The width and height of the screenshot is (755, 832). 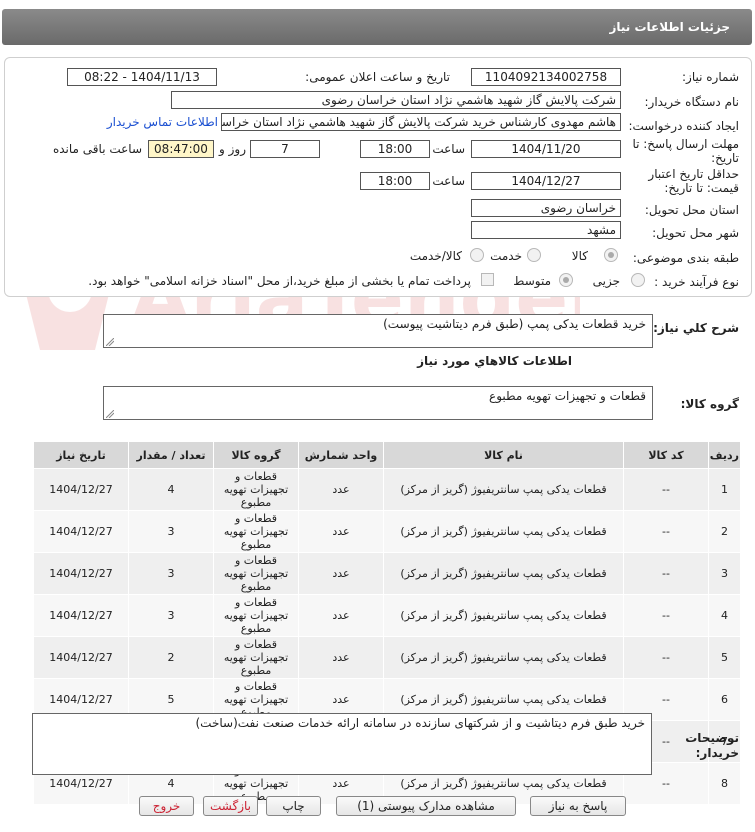 What do you see at coordinates (546, 181) in the screenshot?
I see `validity-date-field: 1404/12/27` at bounding box center [546, 181].